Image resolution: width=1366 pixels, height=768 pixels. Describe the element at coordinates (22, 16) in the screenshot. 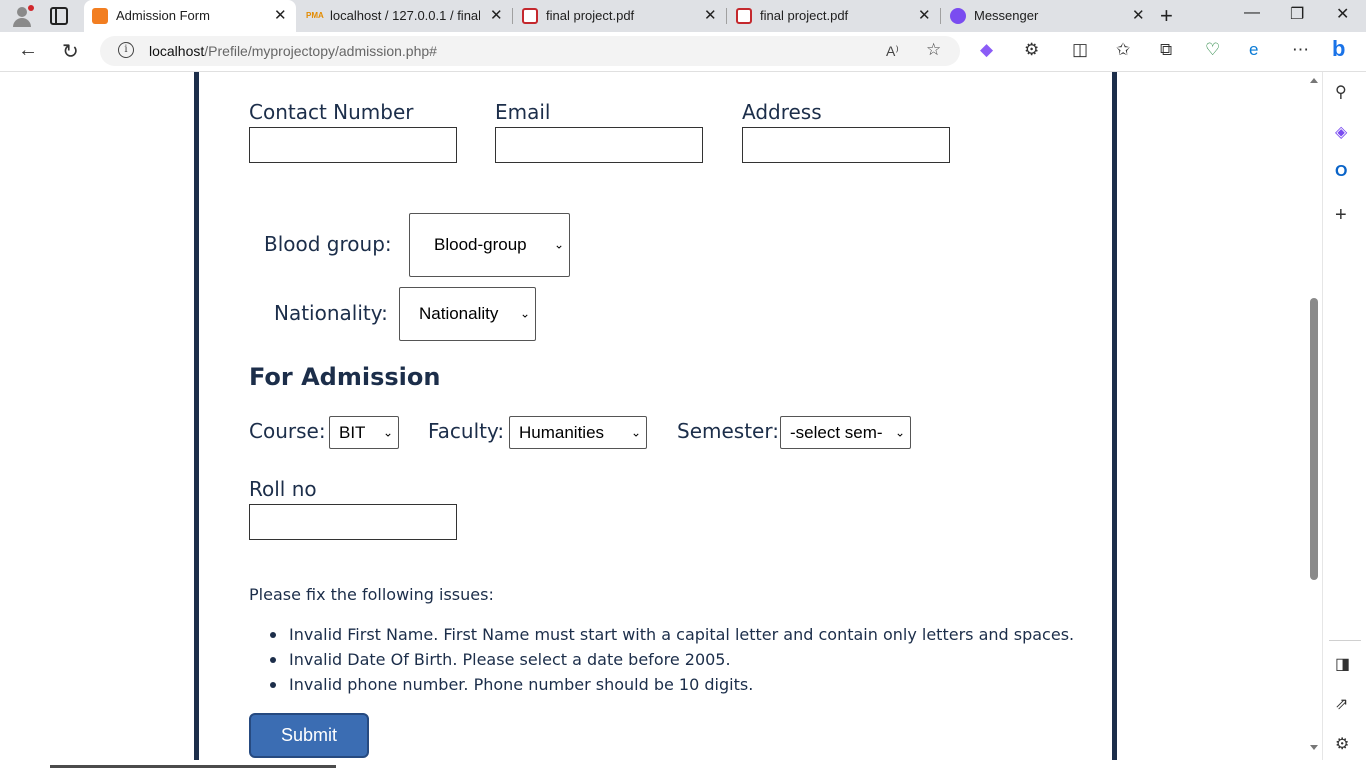

I see `profile-icon` at that location.